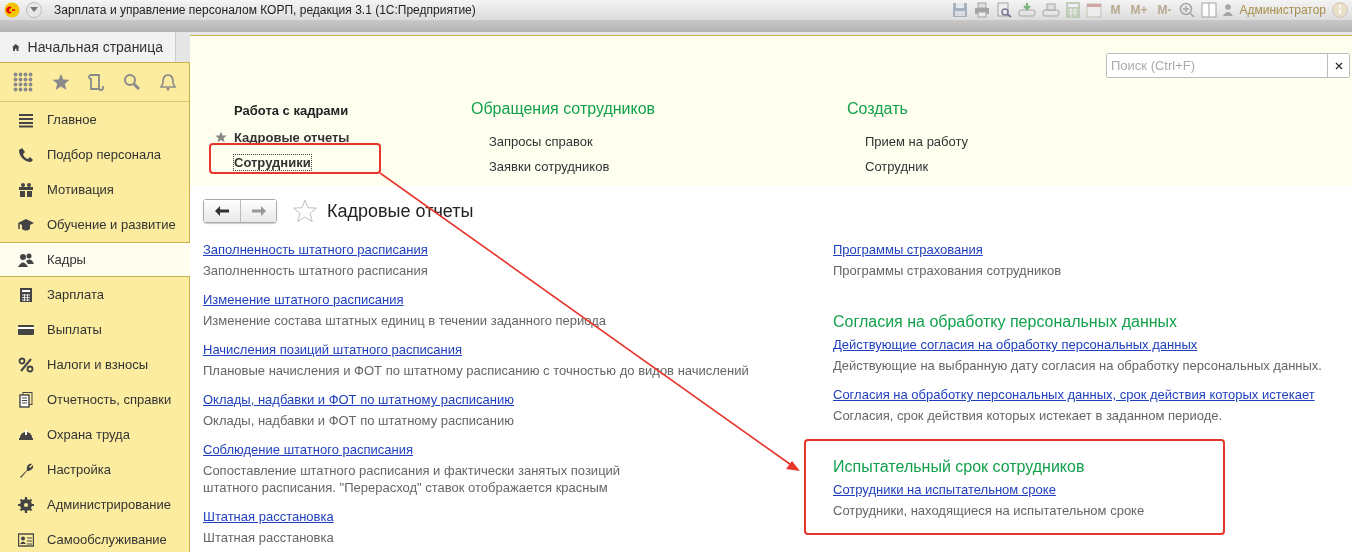 This screenshot has height=552, width=1352. Describe the element at coordinates (26, 504) in the screenshot. I see `gear-icon` at that location.